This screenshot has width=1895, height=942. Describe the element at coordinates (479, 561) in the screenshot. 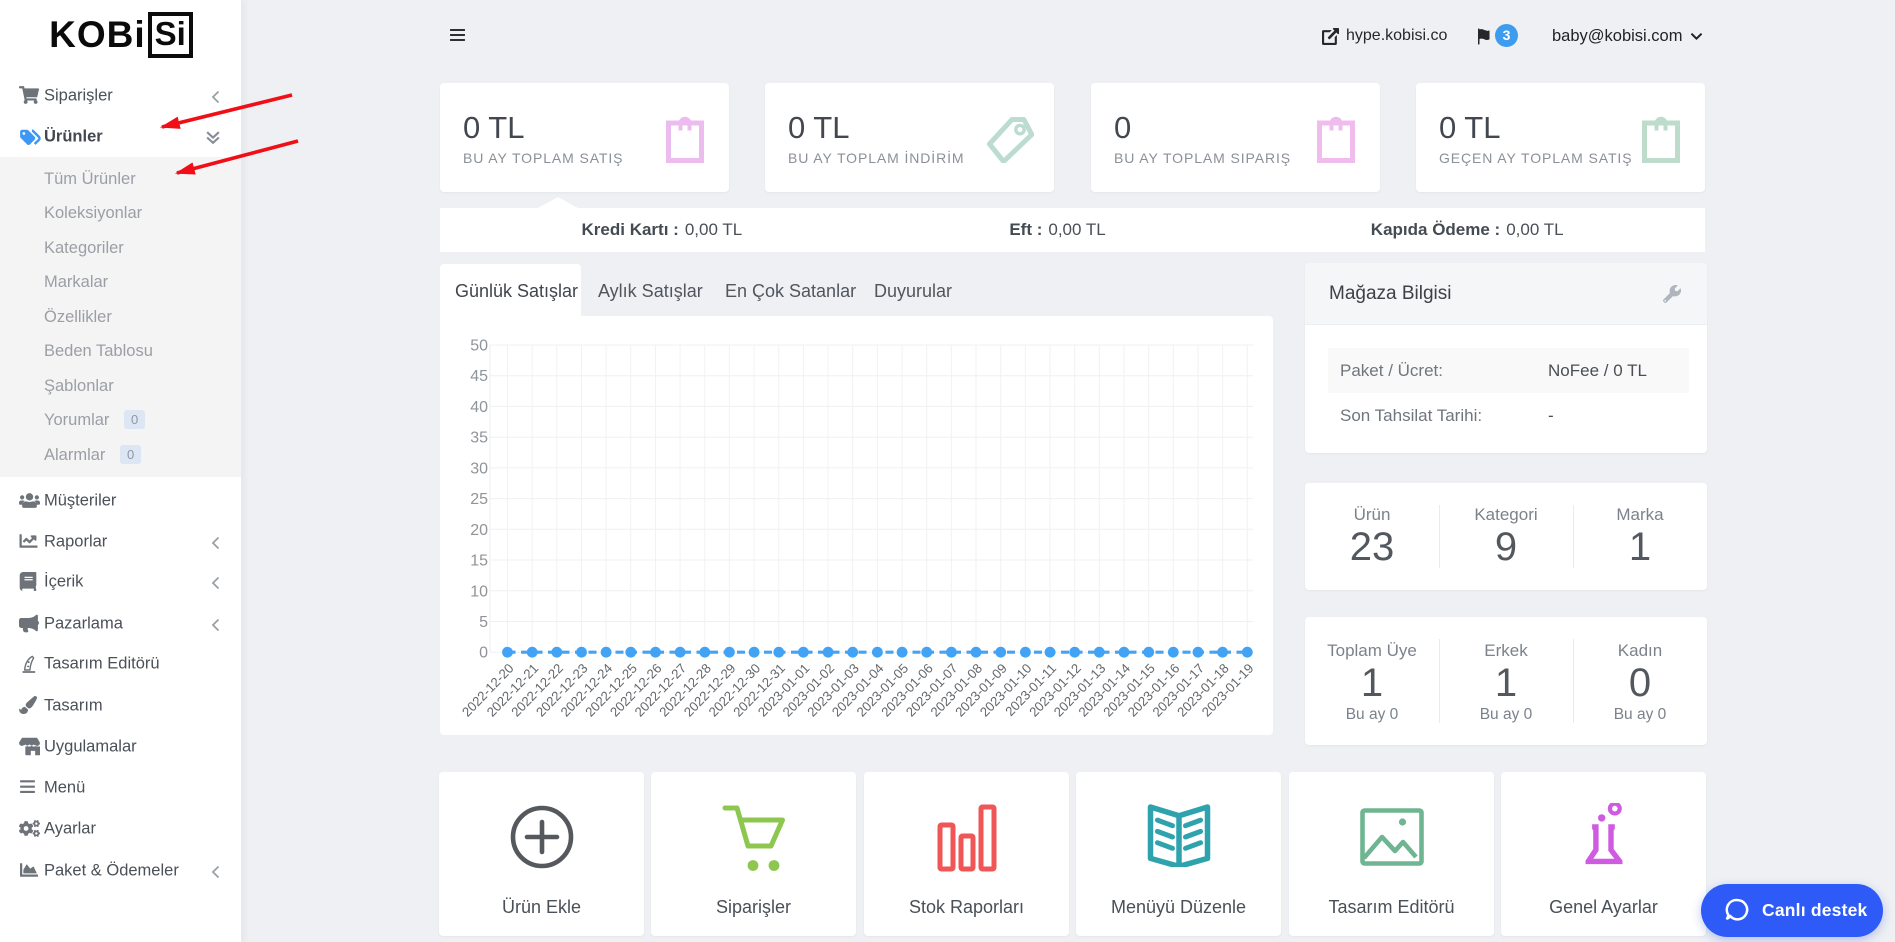

I see `svg-text: 15` at that location.